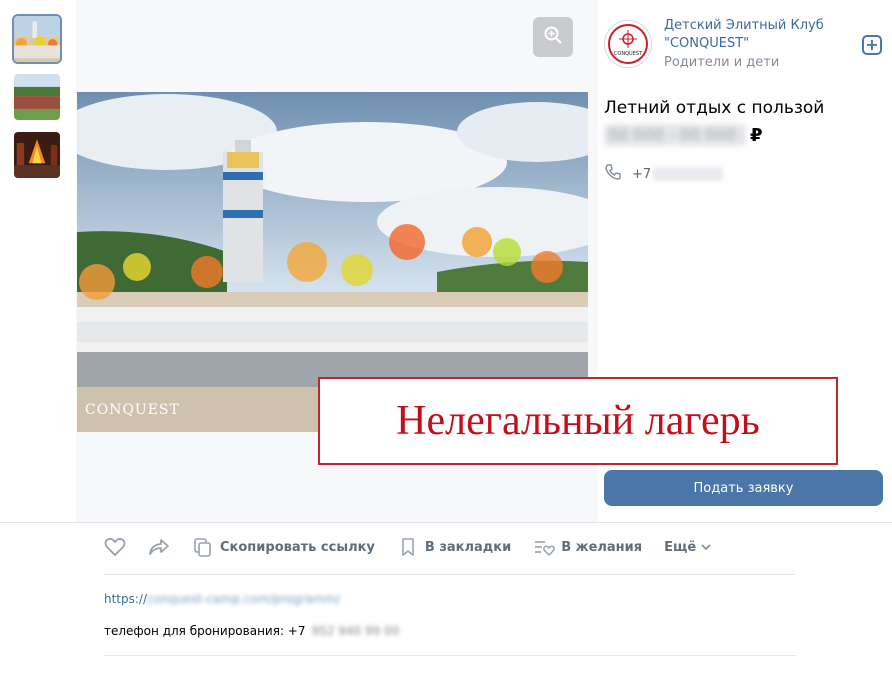 The width and height of the screenshot is (892, 673). Describe the element at coordinates (297, 547) in the screenshot. I see `copy-link-label: Скопировать ссылку` at that location.